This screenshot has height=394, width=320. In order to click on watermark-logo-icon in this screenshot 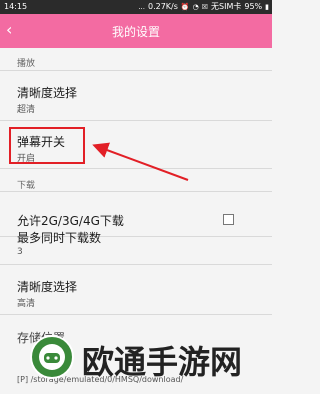, I will do `click(52, 357)`.